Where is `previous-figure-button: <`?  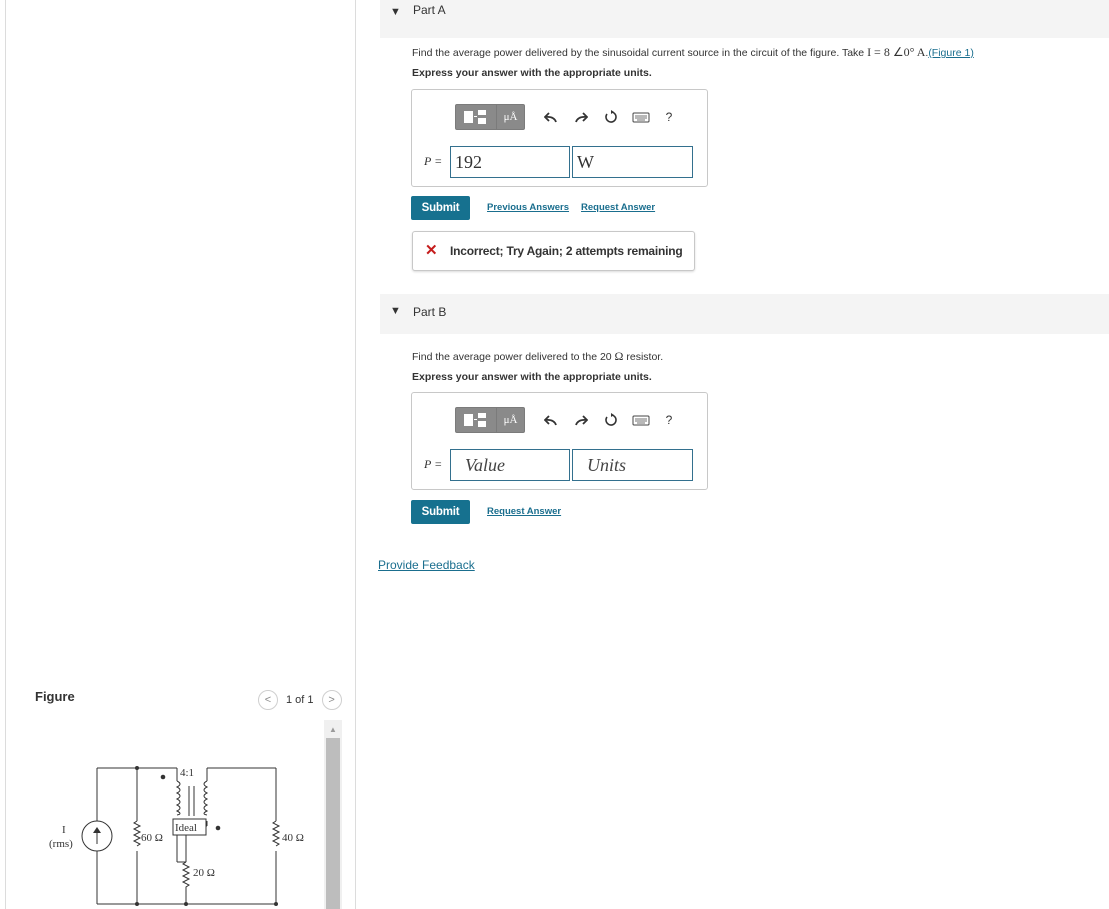
previous-figure-button: < is located at coordinates (268, 700).